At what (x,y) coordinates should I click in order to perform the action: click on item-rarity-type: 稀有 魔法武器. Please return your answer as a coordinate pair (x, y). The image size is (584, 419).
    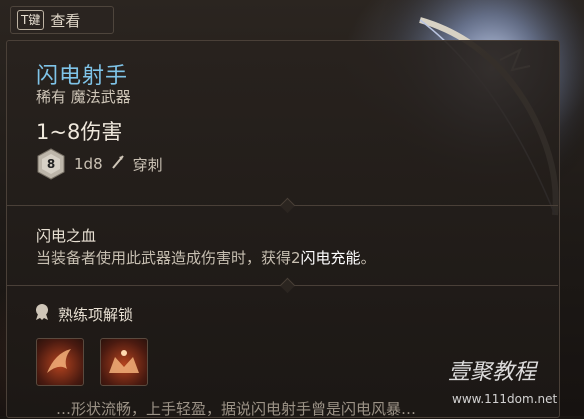
    Looking at the image, I should click on (83, 97).